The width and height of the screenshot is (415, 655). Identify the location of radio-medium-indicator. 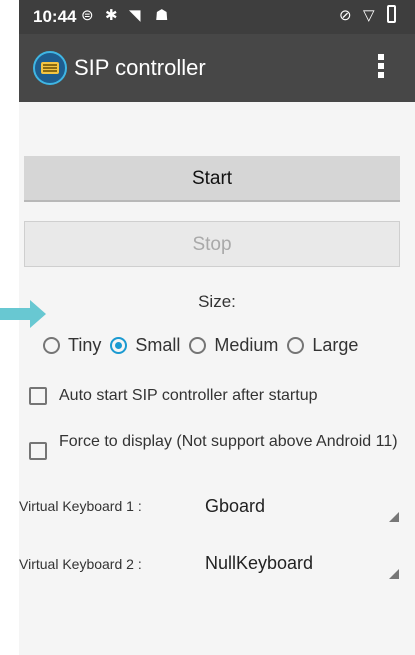
(198, 345).